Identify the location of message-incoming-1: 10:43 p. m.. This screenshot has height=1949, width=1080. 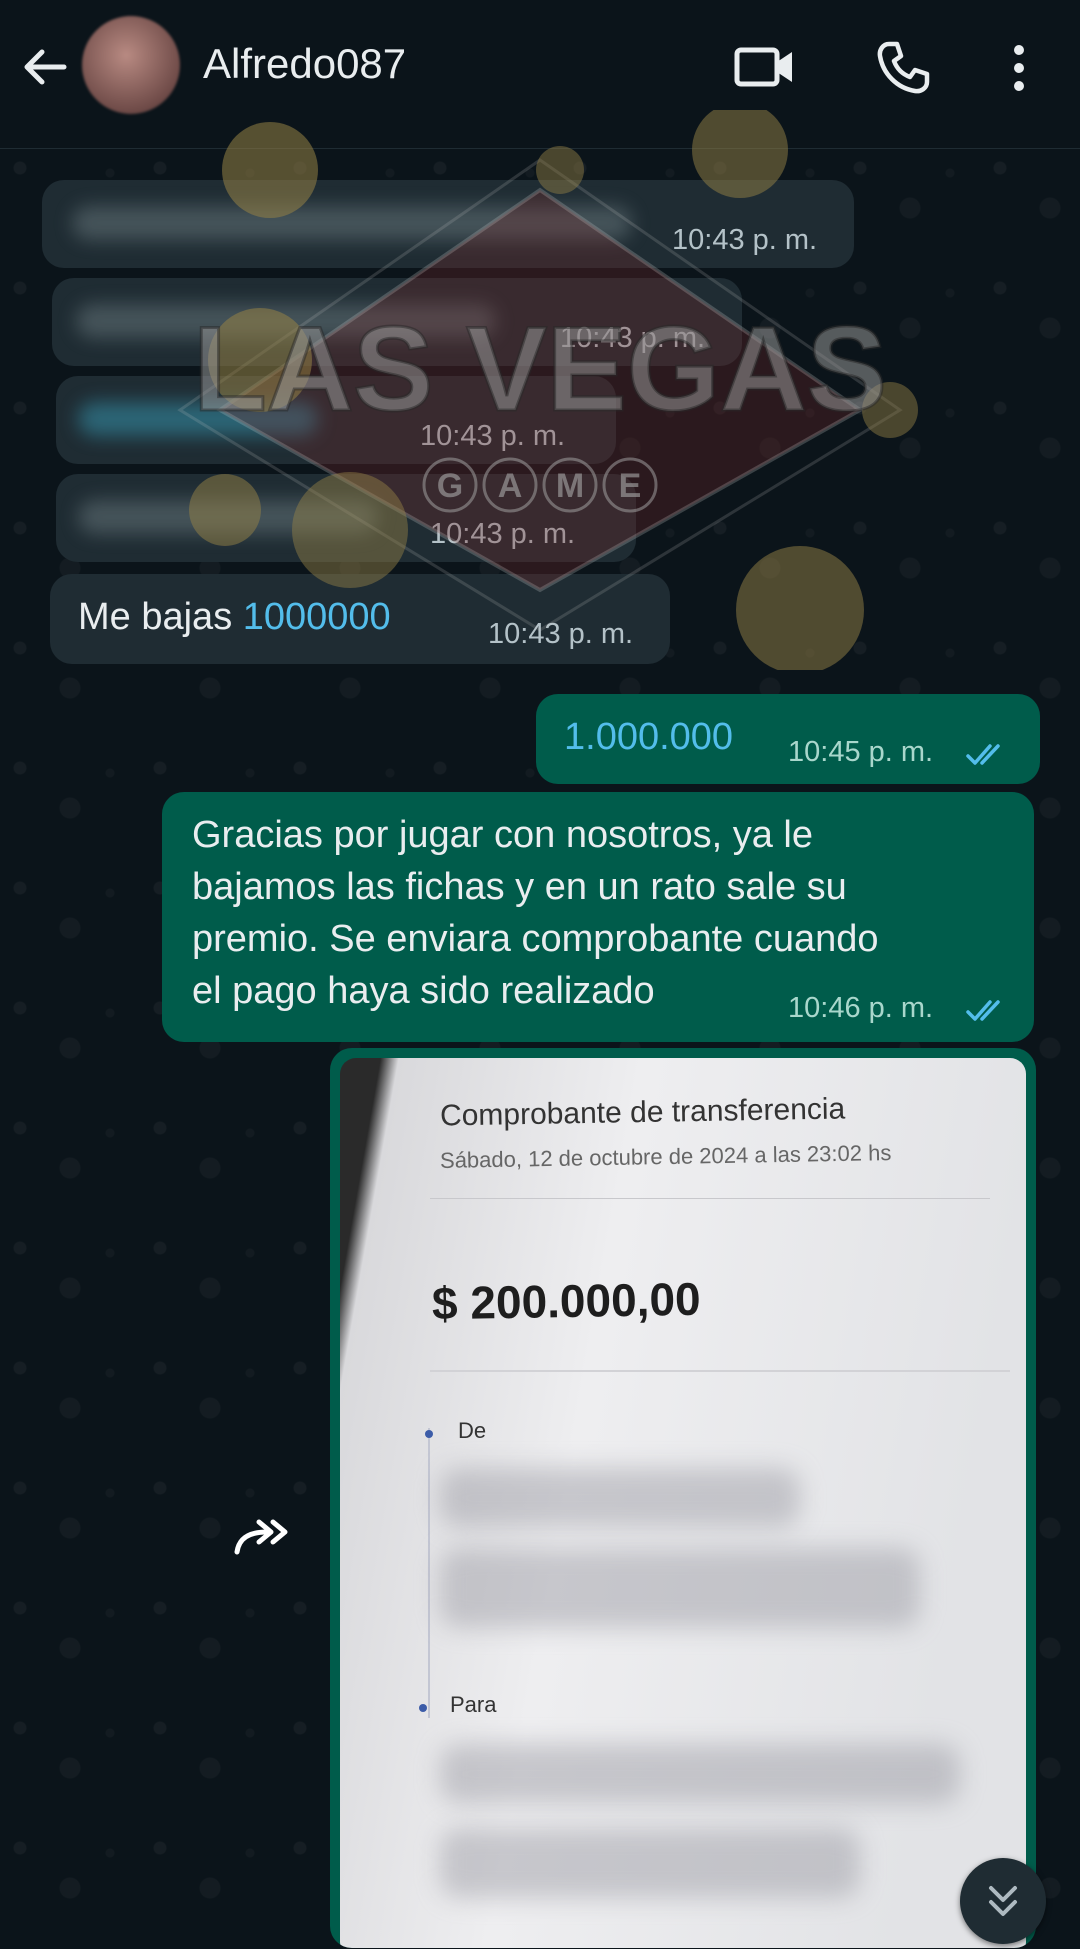
(448, 224).